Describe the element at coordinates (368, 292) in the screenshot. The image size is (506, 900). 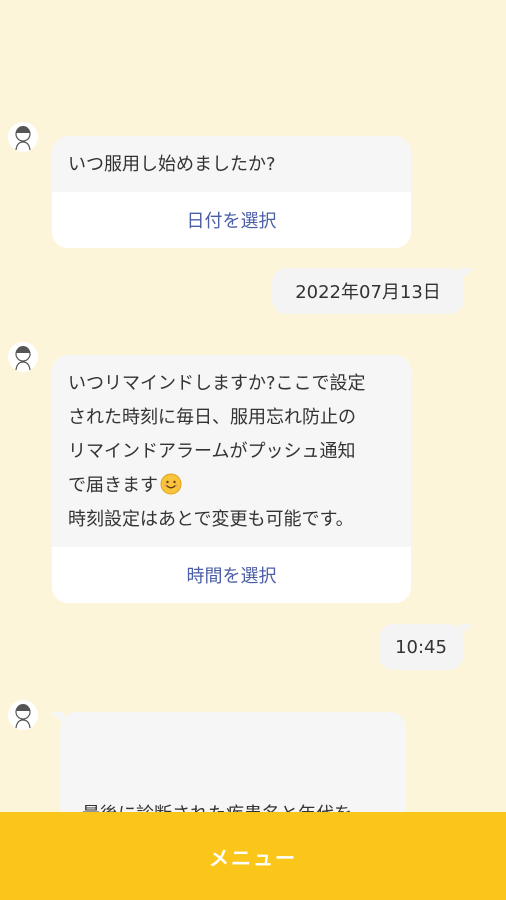
I see `user-reply-text: 2022年07月13日` at that location.